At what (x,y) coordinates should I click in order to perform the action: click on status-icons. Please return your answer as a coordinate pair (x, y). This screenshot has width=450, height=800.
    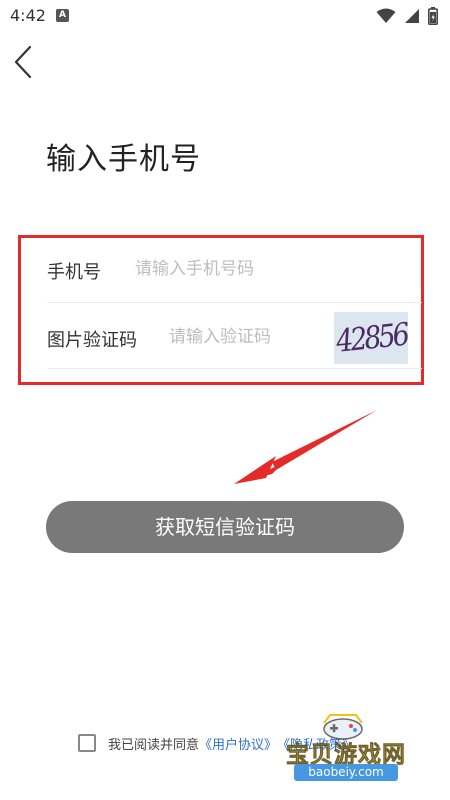
    Looking at the image, I should click on (407, 16).